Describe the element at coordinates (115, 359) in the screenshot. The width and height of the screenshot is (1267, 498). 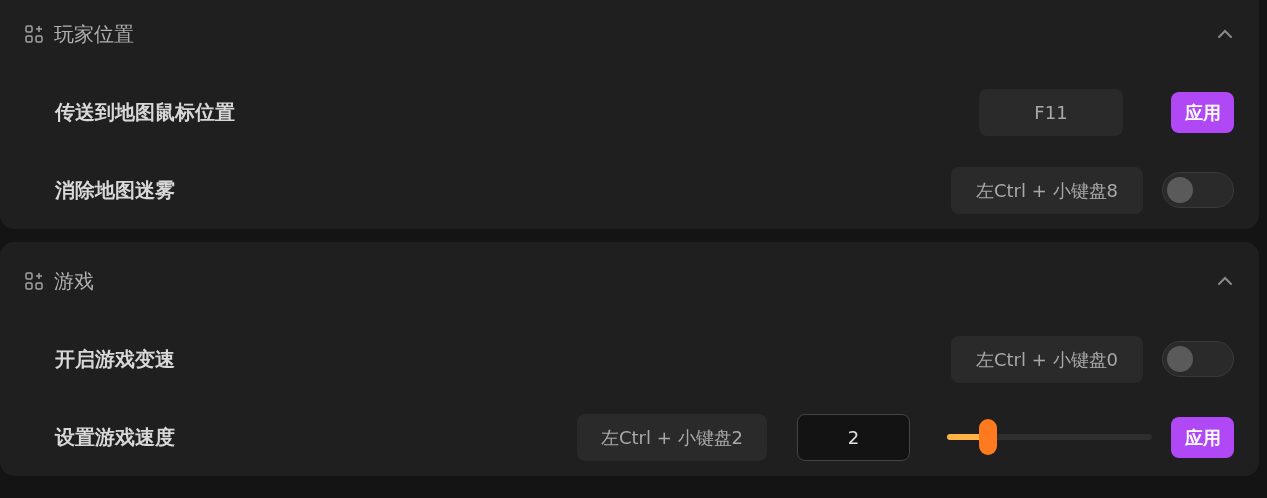
I see `setting-label: 开启游戏变速` at that location.